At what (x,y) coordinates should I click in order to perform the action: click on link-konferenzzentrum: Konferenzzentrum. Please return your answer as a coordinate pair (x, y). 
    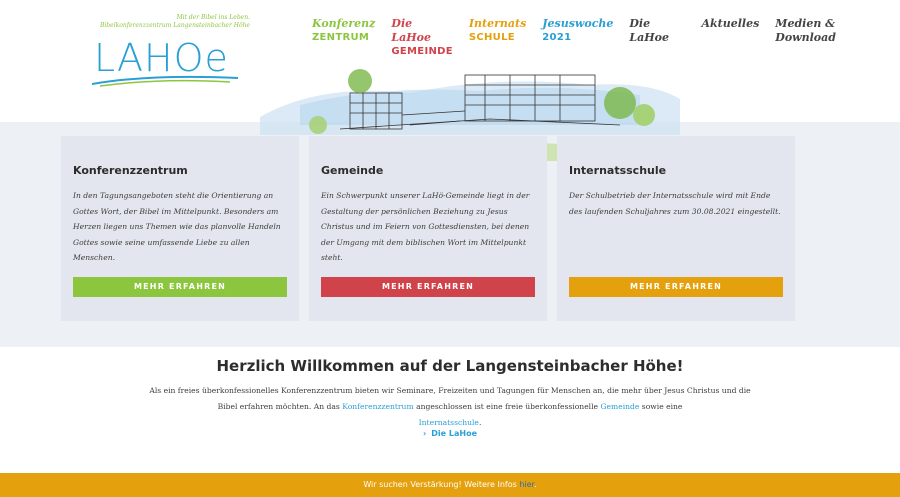
    Looking at the image, I should click on (377, 406).